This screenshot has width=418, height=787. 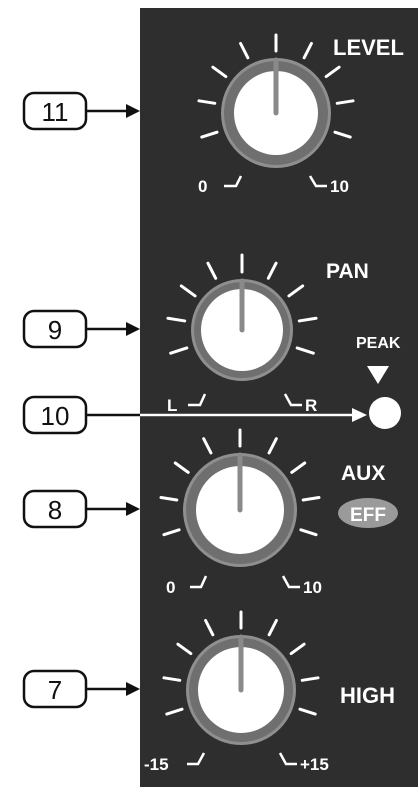 What do you see at coordinates (385, 413) in the screenshot?
I see `peak-led` at bounding box center [385, 413].